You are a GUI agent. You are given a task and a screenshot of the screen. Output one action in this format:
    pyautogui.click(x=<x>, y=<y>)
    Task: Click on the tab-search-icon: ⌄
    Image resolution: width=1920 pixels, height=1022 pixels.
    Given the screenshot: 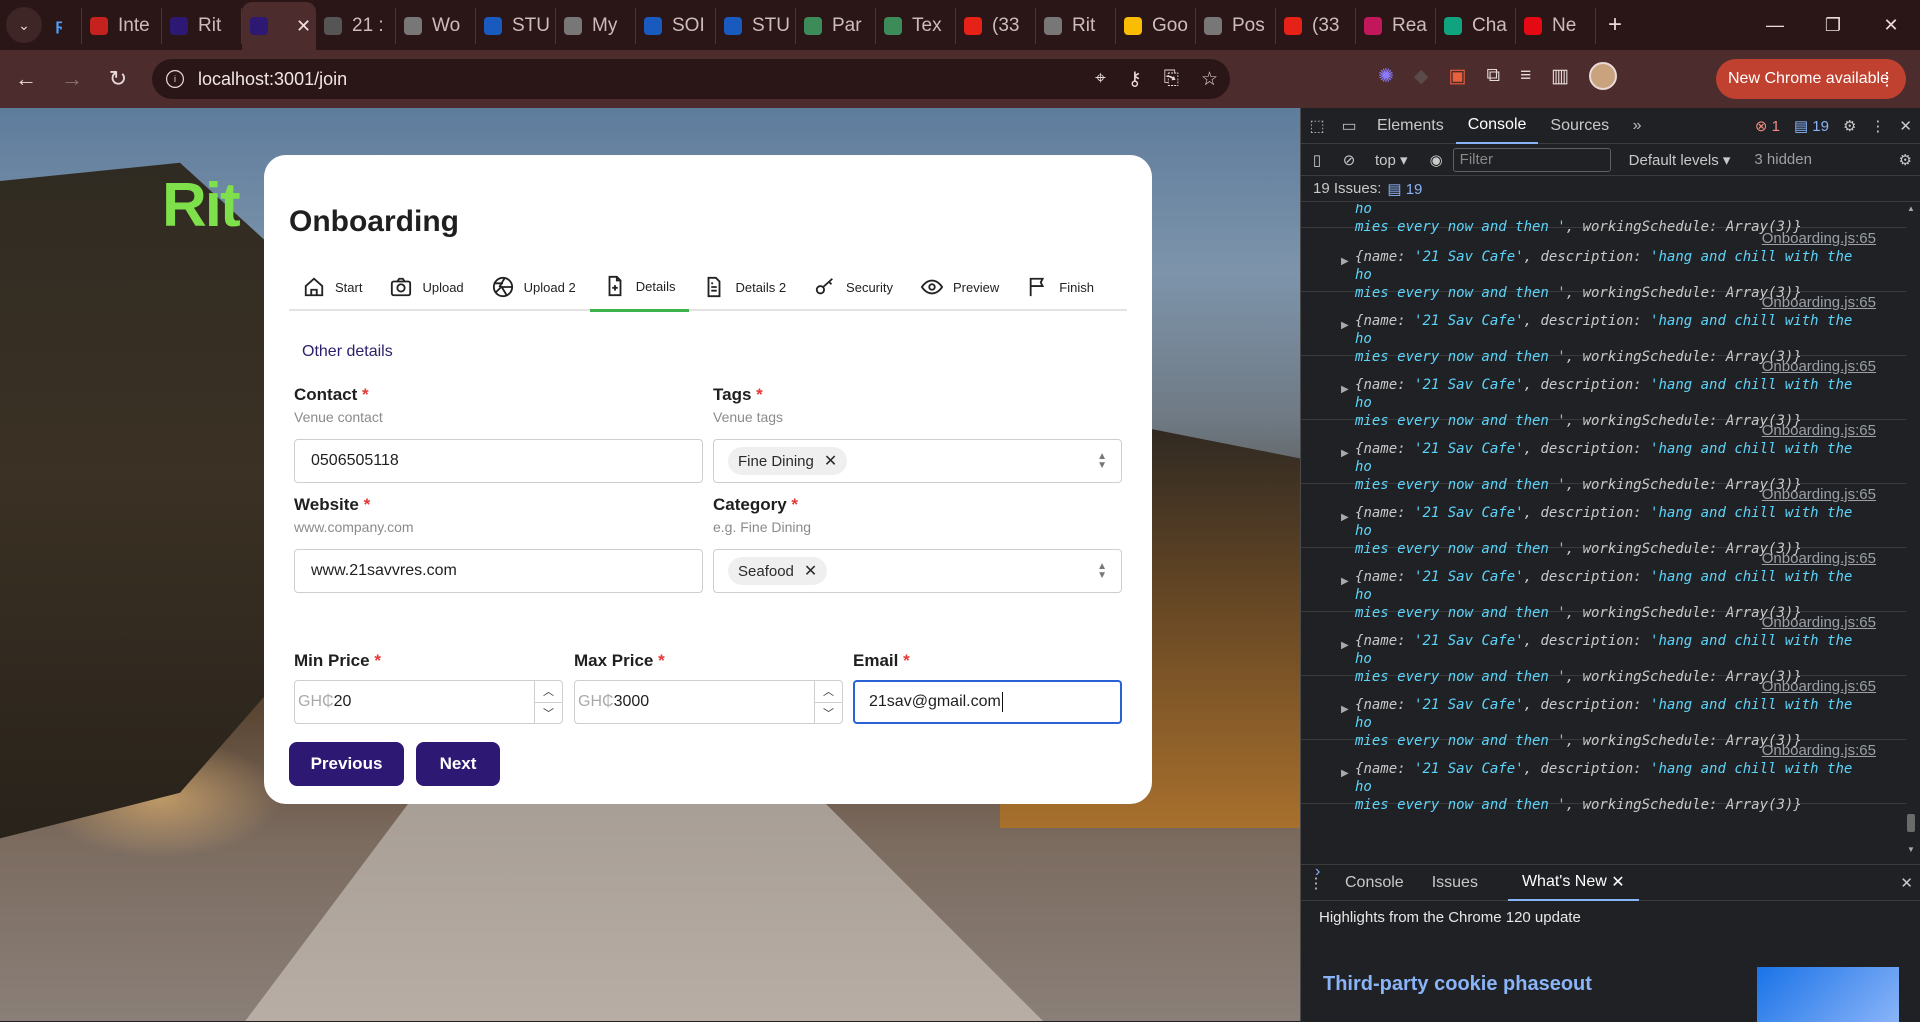 What is the action you would take?
    pyautogui.click(x=24, y=25)
    